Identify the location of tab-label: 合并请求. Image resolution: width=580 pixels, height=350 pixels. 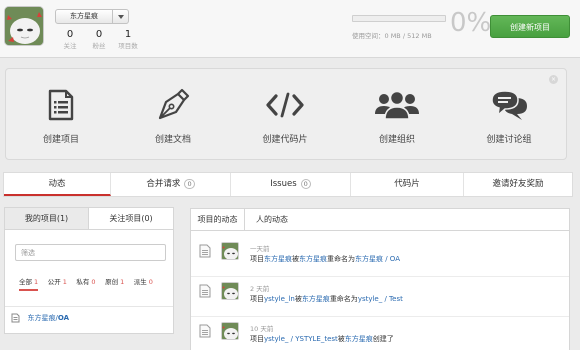
(163, 184).